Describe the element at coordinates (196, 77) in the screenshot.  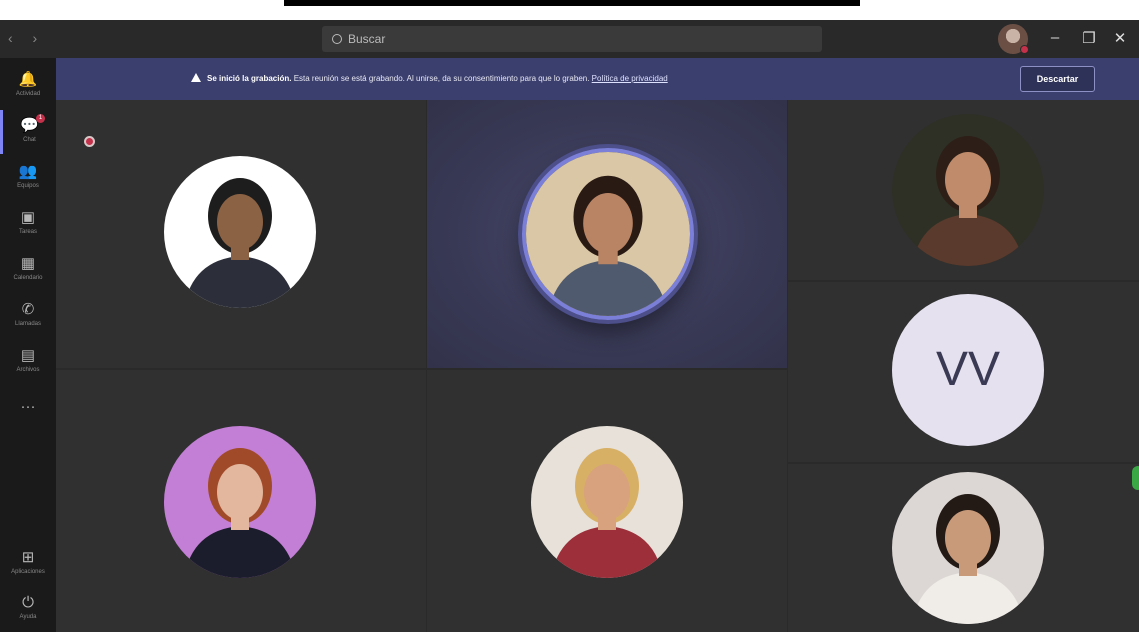
I see `warning-icon` at that location.